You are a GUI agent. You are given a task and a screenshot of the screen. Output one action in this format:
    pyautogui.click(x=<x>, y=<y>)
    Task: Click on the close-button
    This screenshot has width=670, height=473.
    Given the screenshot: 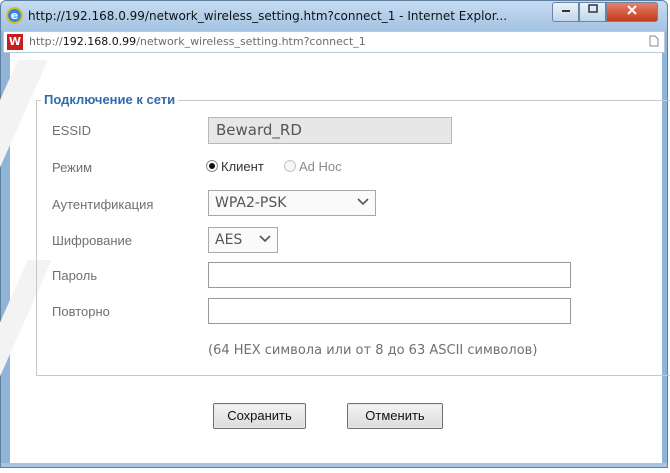 What is the action you would take?
    pyautogui.click(x=632, y=12)
    